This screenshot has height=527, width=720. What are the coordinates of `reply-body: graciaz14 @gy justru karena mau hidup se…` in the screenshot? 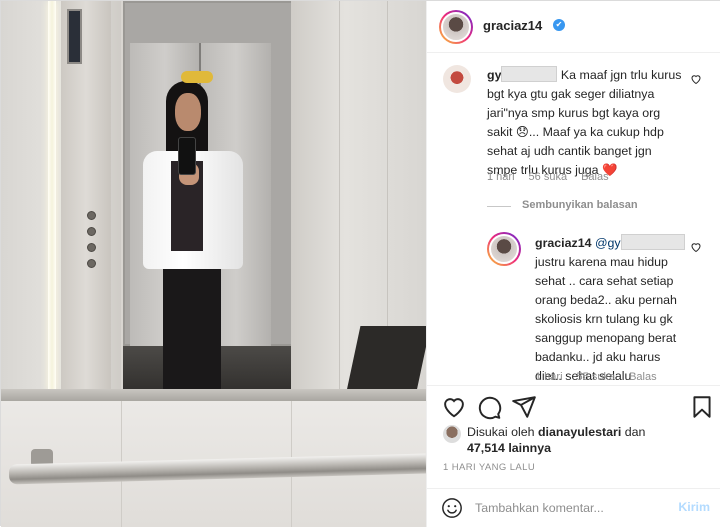 It's located at (617, 310).